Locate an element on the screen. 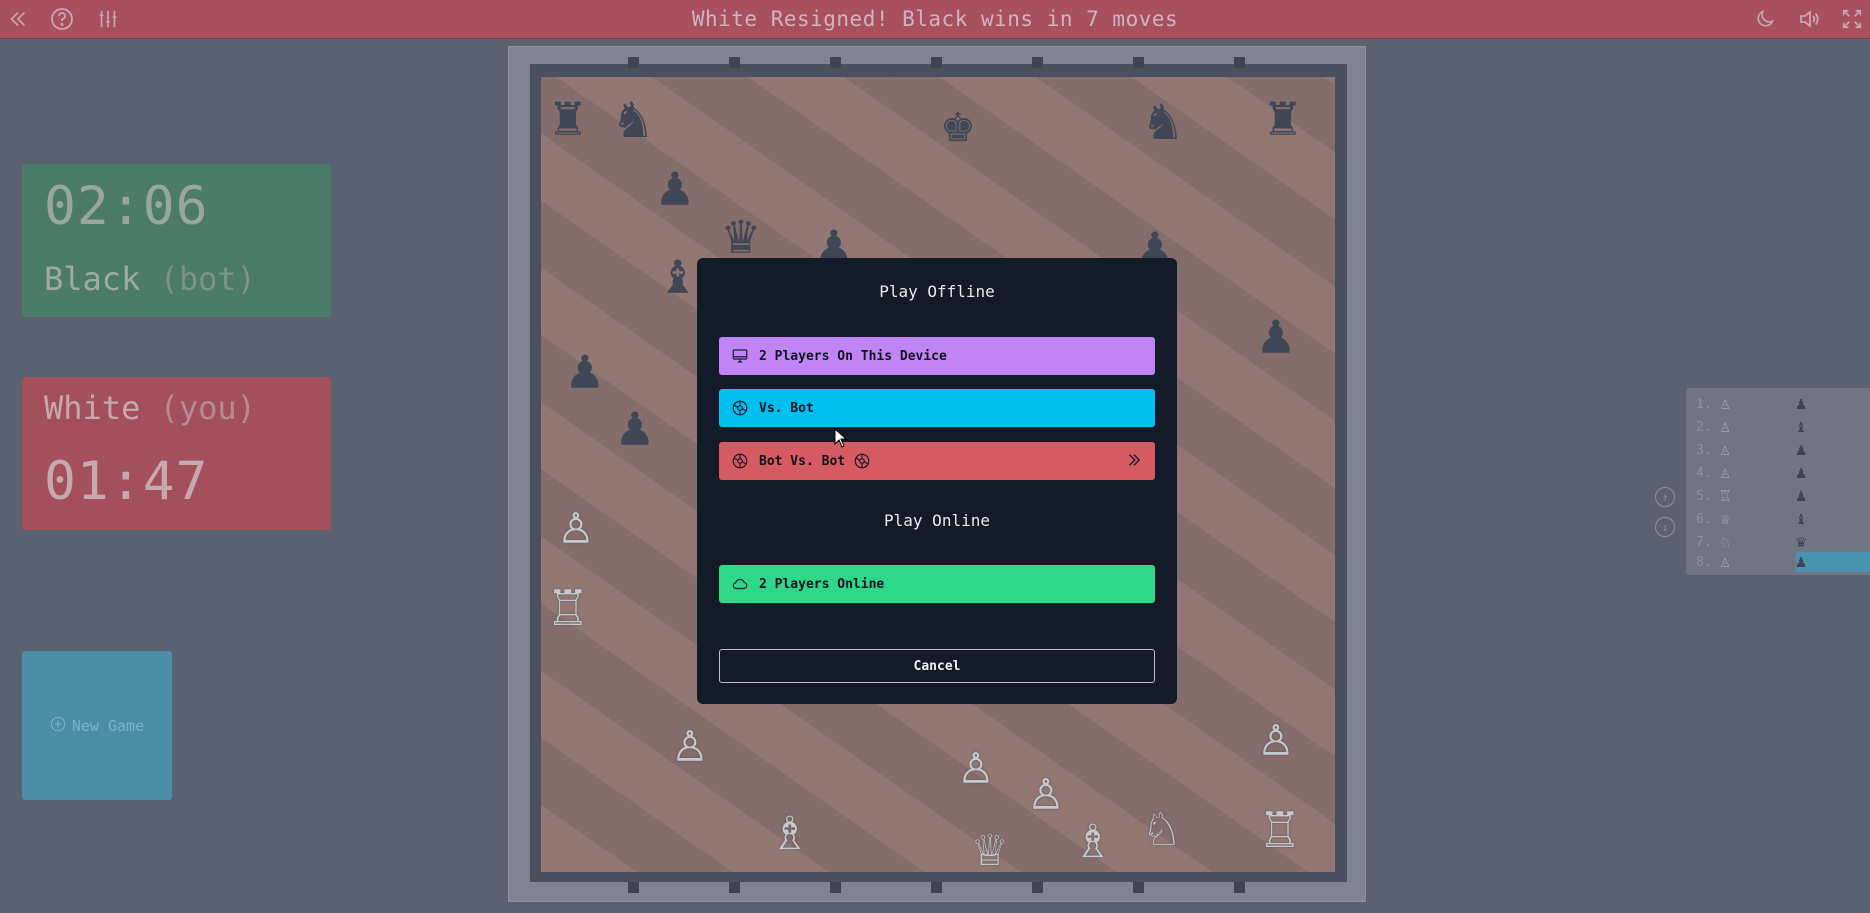 The image size is (1870, 913). black-queen: ♛ is located at coordinates (741, 235).